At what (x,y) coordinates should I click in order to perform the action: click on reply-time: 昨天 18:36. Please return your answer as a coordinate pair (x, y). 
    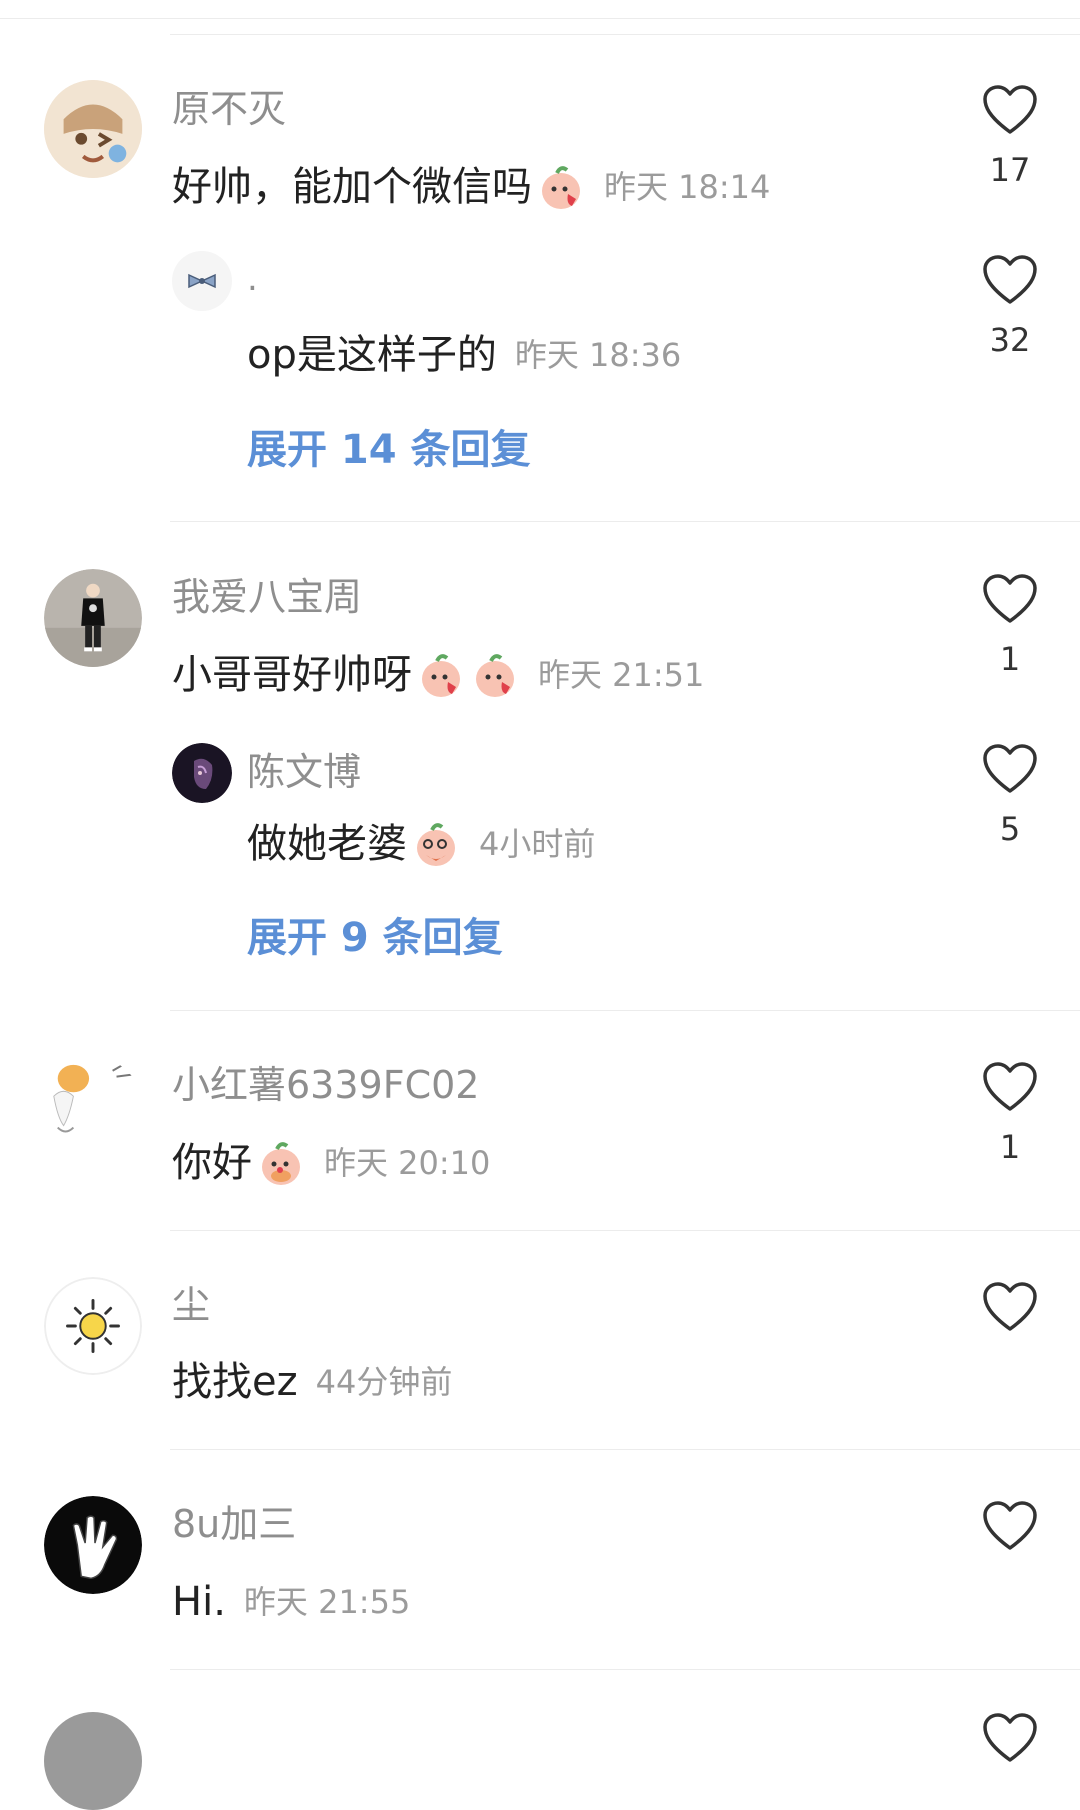
    Looking at the image, I should click on (598, 355).